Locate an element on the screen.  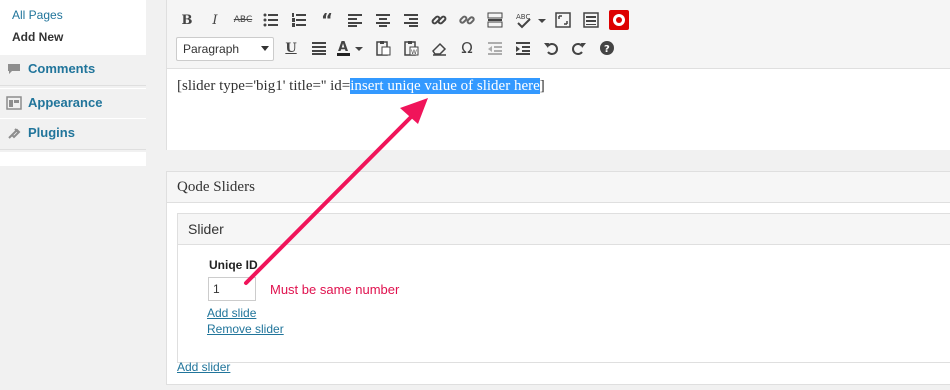
sidebar-item-label: Comments is located at coordinates (62, 68).